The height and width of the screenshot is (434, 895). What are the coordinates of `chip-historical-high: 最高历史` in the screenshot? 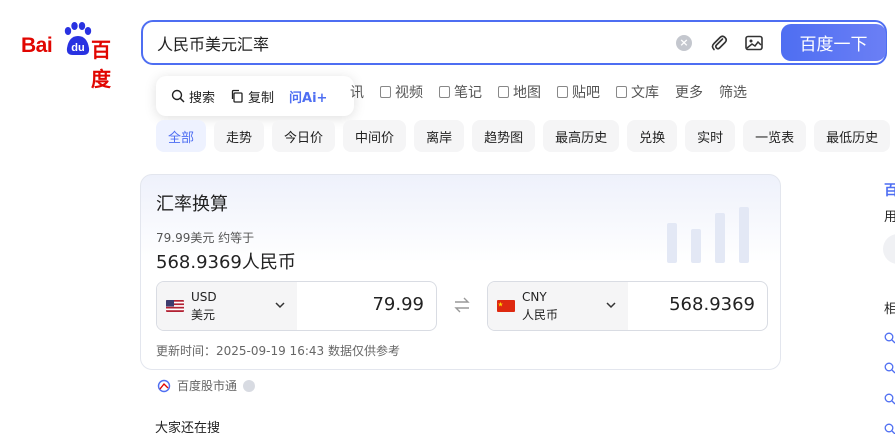 It's located at (581, 136).